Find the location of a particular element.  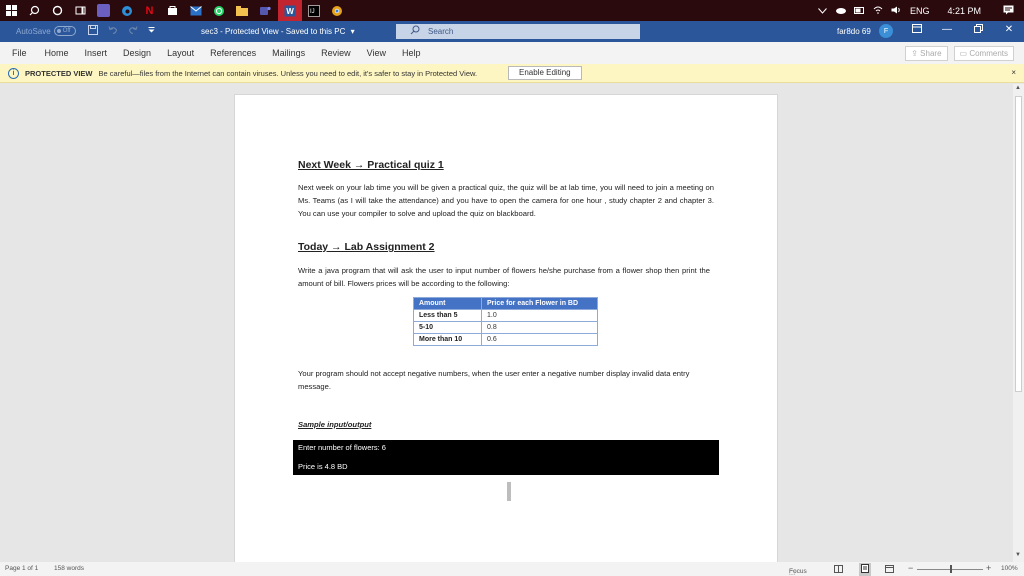

chevron-up-icon is located at coordinates (822, 11).